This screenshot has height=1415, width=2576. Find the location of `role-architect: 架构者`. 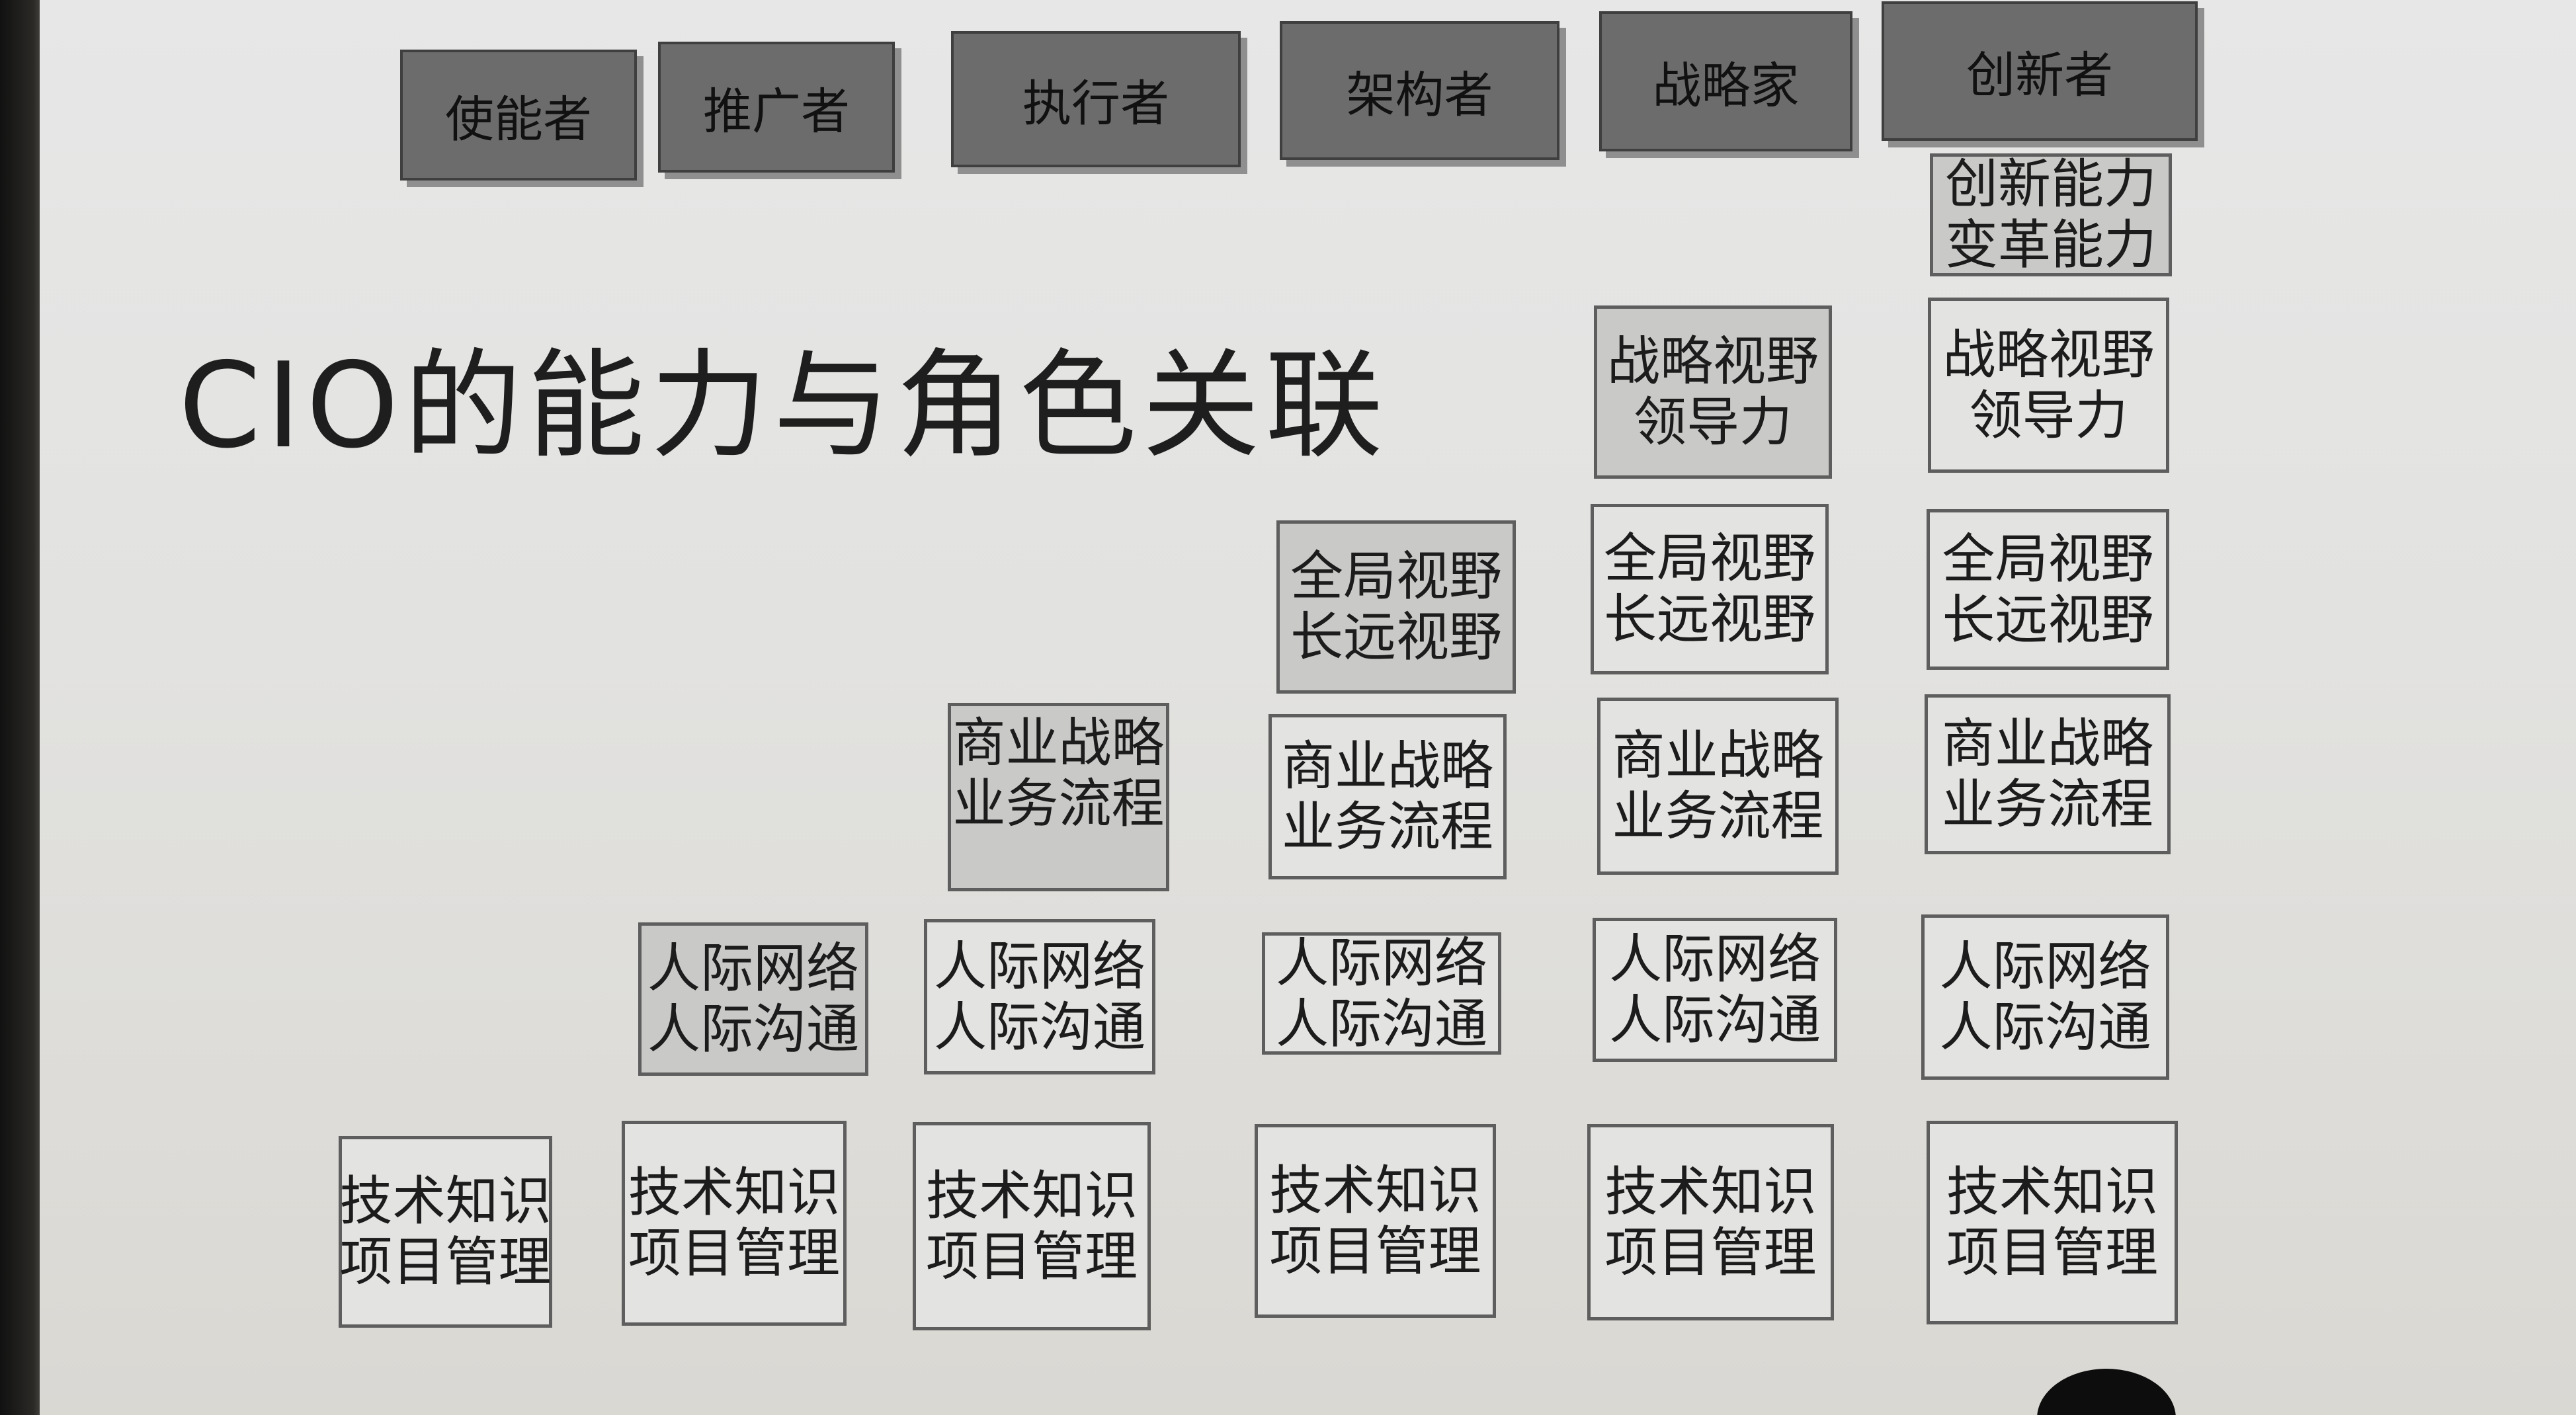

role-architect: 架构者 is located at coordinates (1419, 91).